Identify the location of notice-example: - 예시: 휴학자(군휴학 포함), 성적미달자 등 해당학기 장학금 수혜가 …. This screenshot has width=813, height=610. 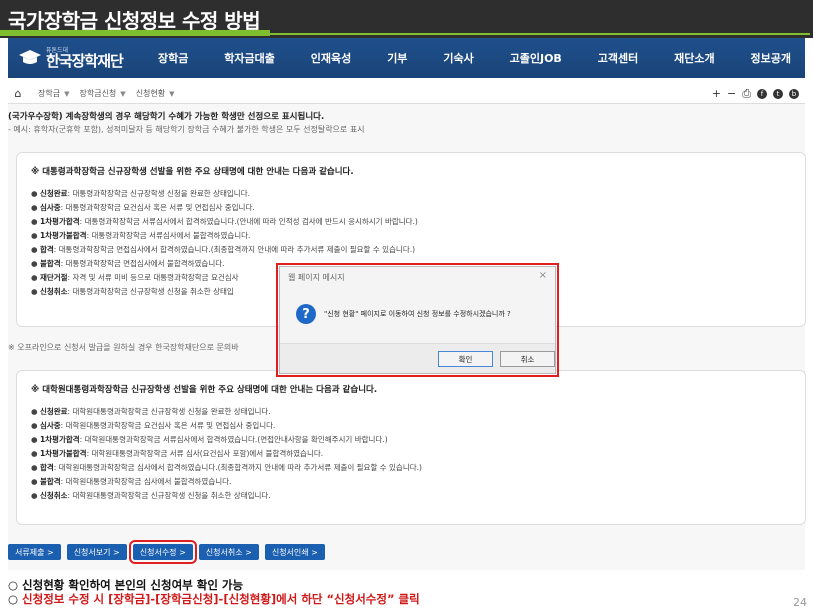
(186, 129).